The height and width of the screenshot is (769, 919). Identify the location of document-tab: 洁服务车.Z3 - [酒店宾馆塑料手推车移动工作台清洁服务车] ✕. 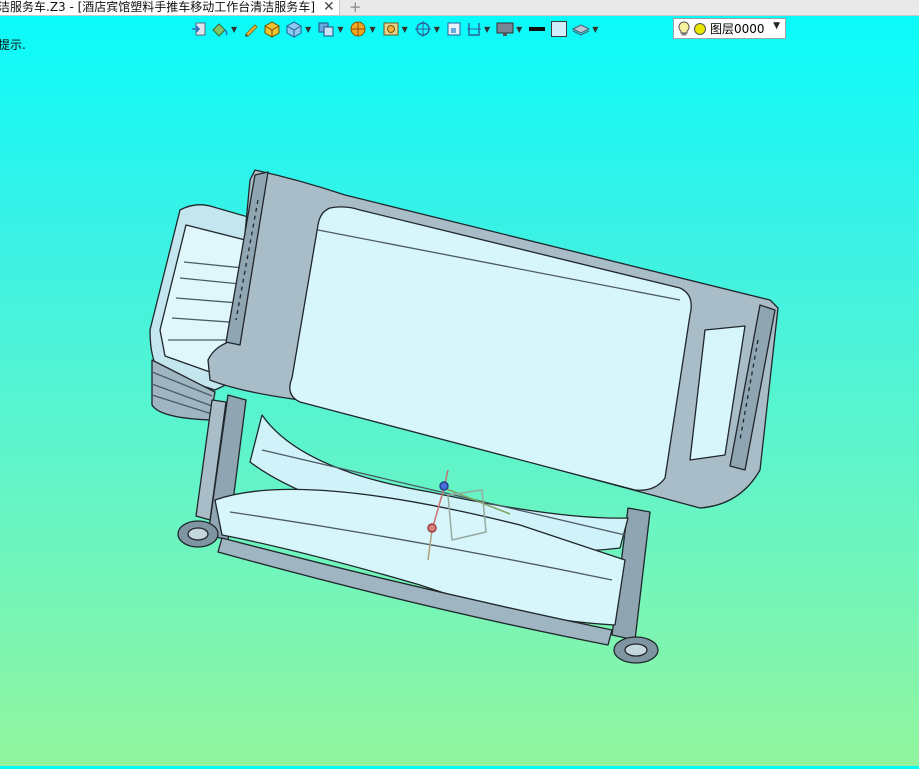
(170, 7).